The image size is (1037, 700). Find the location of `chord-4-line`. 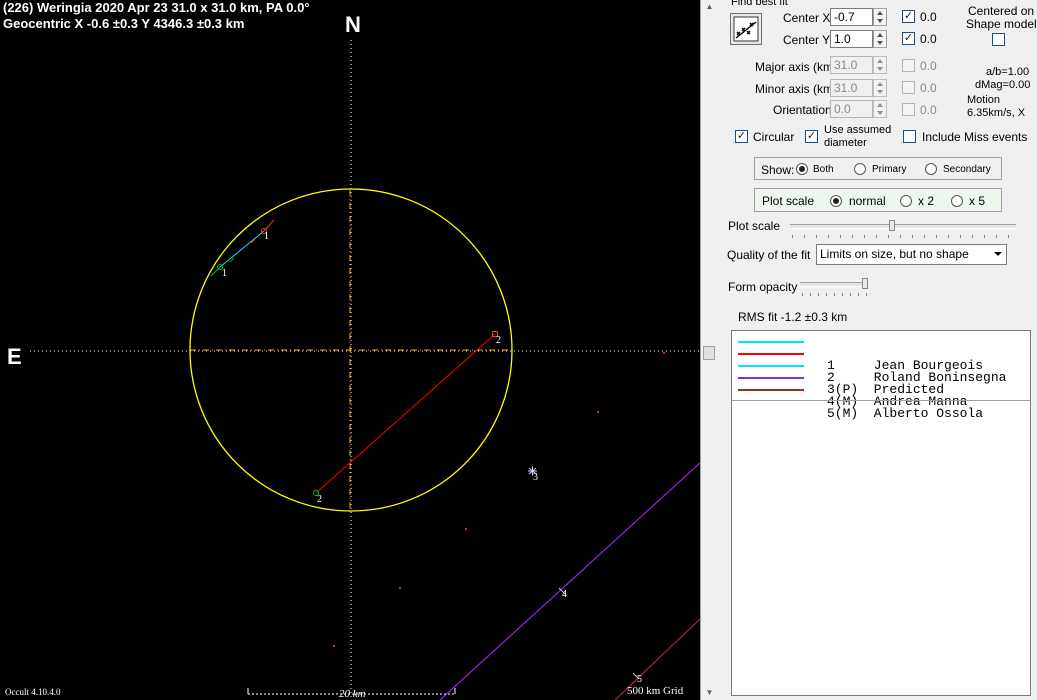

chord-4-line is located at coordinates (569, 581).